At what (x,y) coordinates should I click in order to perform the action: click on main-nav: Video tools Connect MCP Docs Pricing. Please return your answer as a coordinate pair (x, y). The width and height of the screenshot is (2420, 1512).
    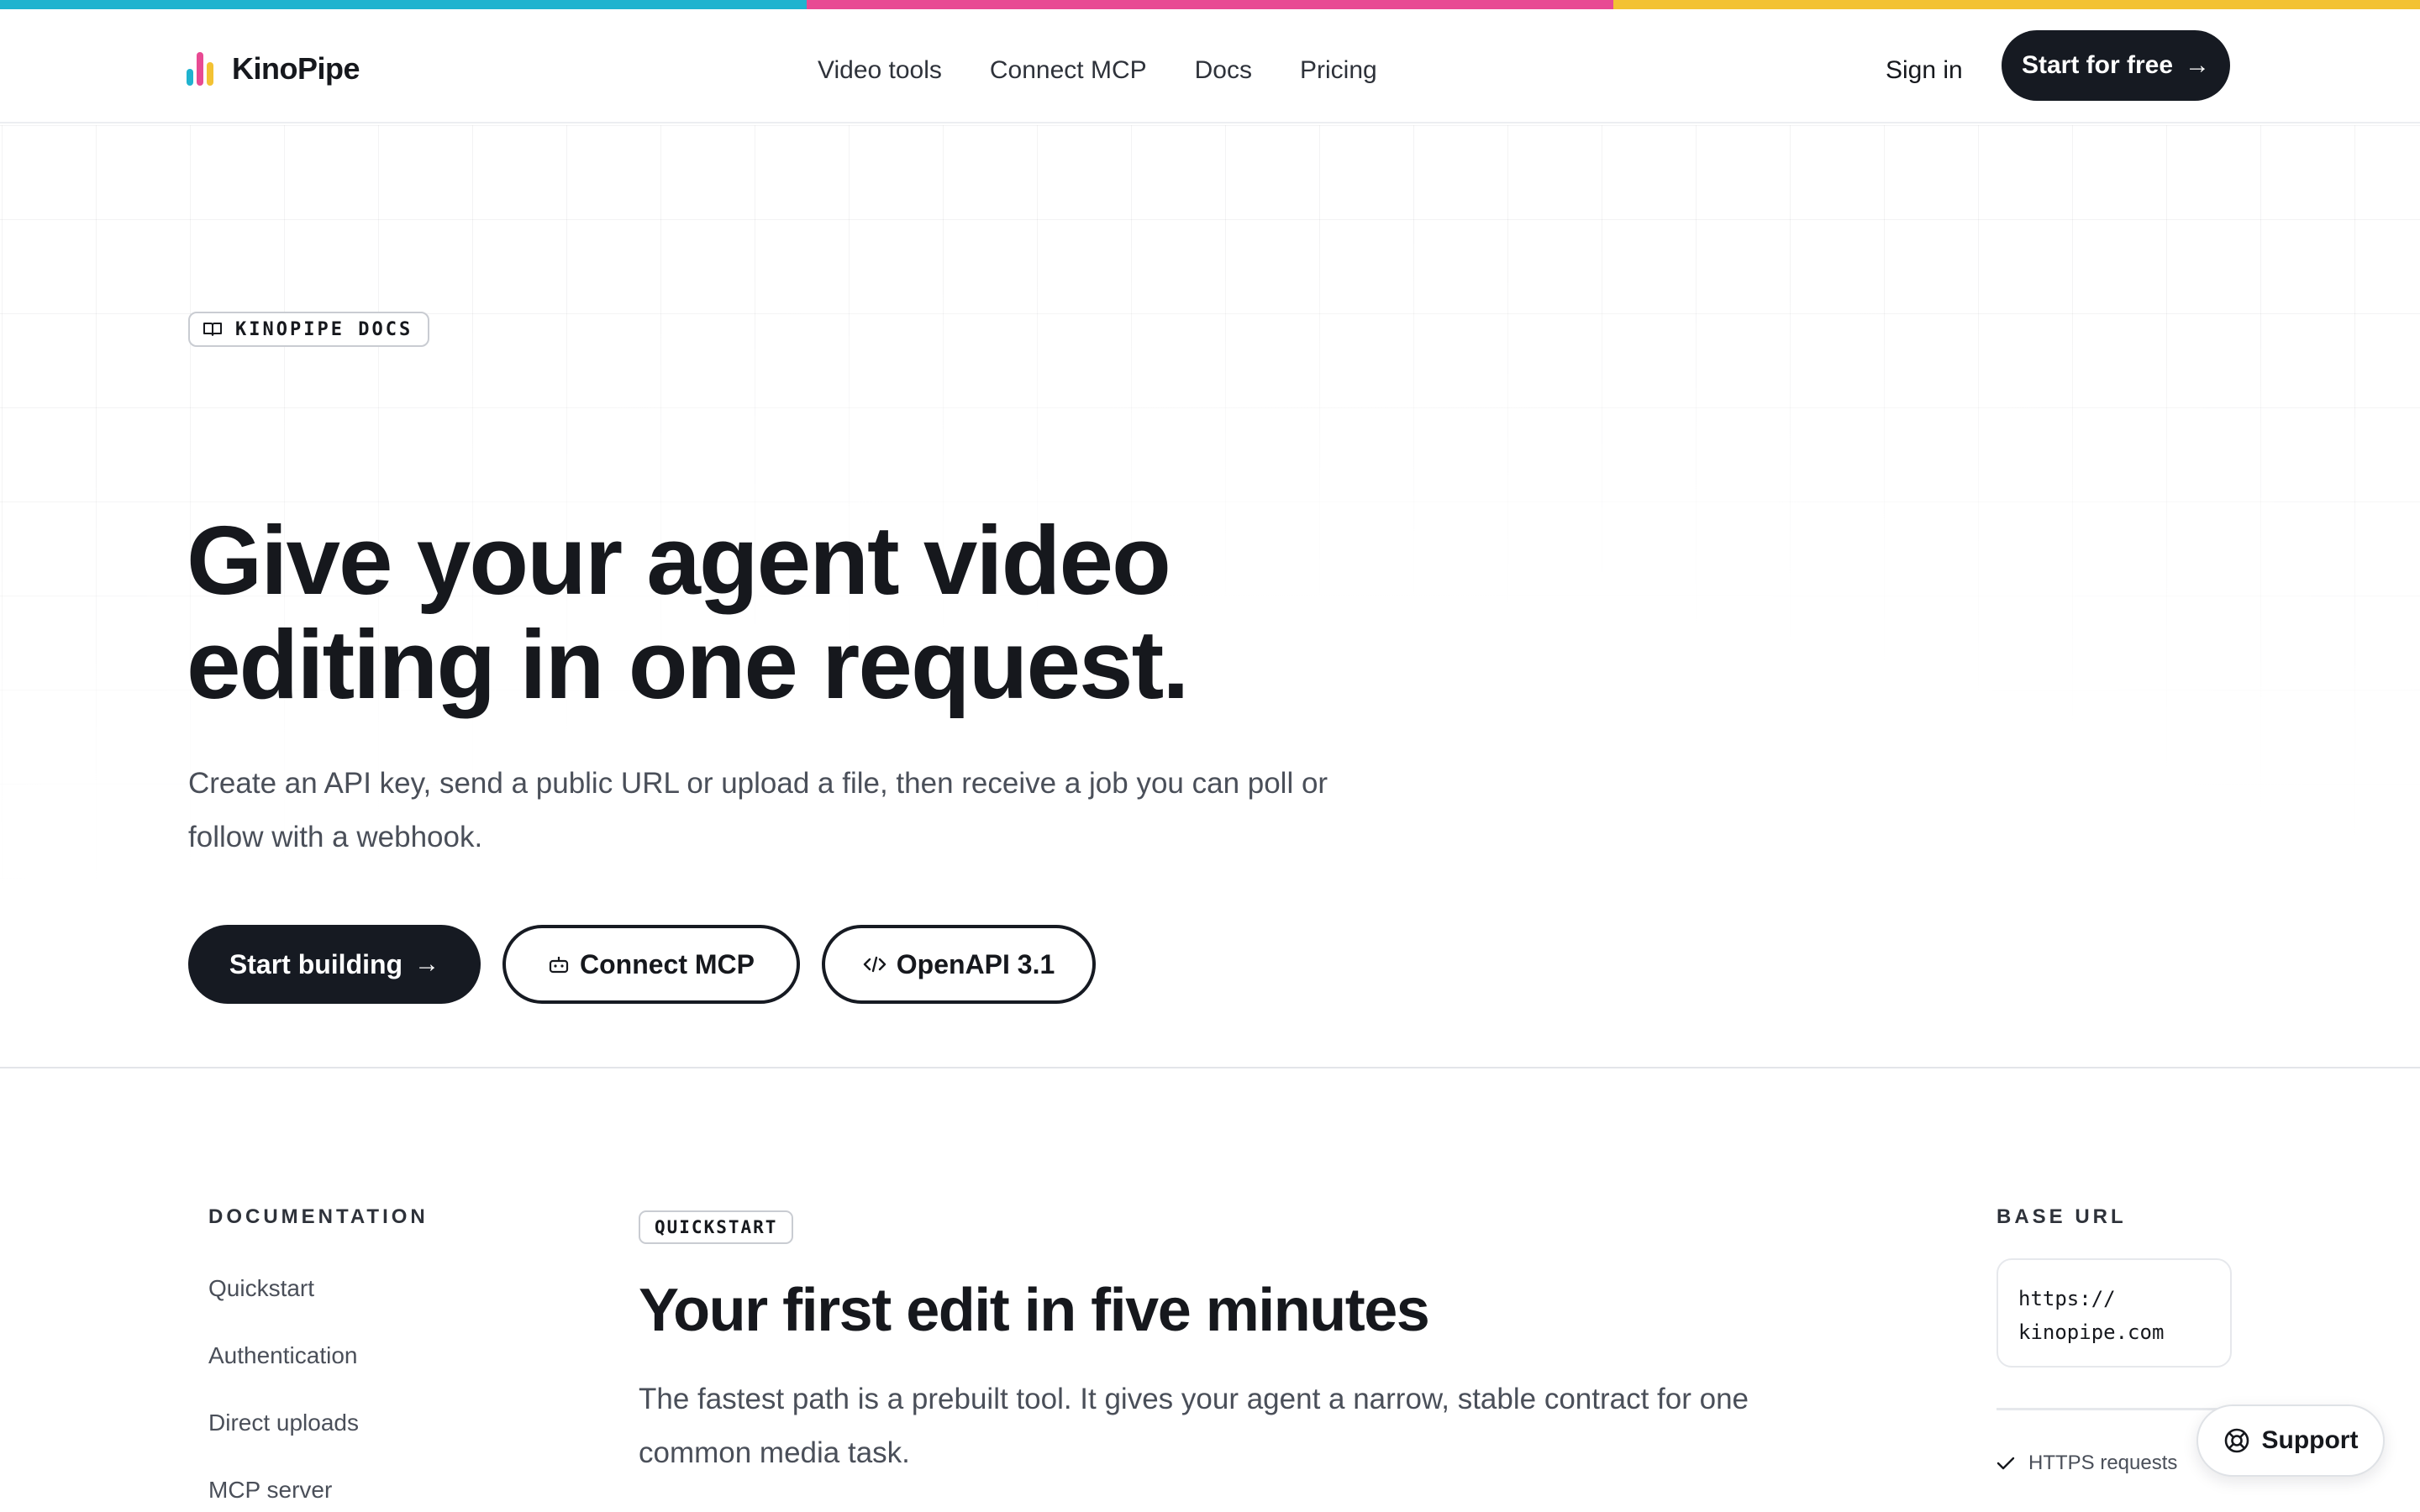
    Looking at the image, I should click on (1121, 70).